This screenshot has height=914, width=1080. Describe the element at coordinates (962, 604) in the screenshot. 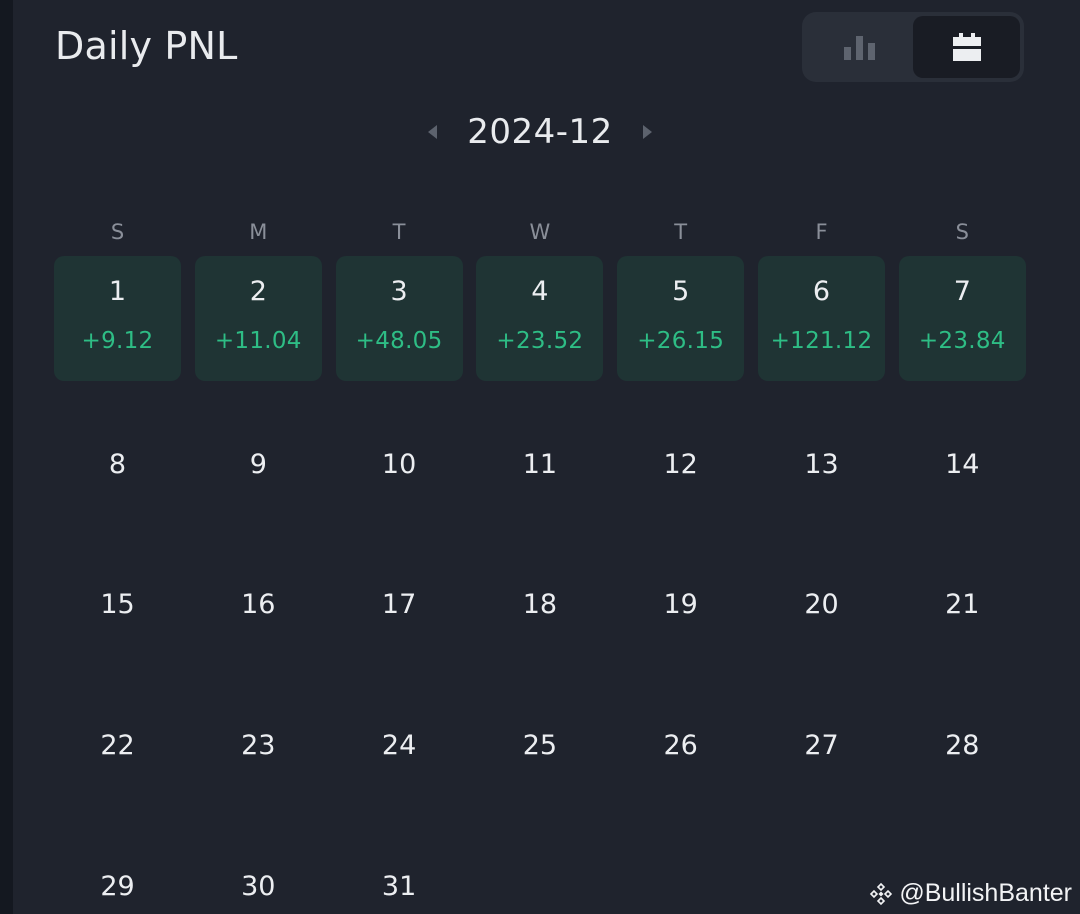

I see `day-number: 21` at that location.